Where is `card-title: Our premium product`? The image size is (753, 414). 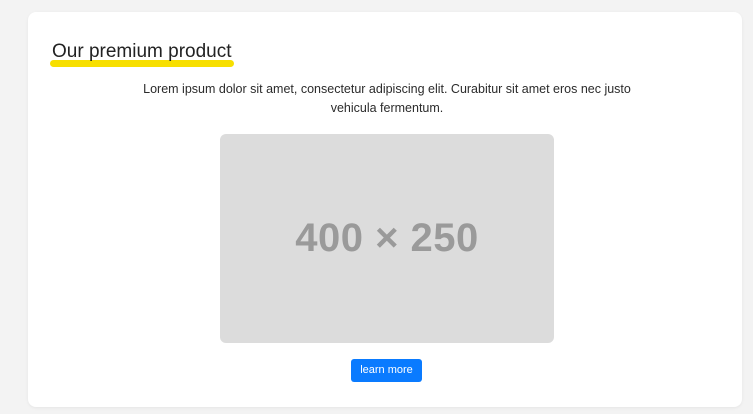
card-title: Our premium product is located at coordinates (142, 51).